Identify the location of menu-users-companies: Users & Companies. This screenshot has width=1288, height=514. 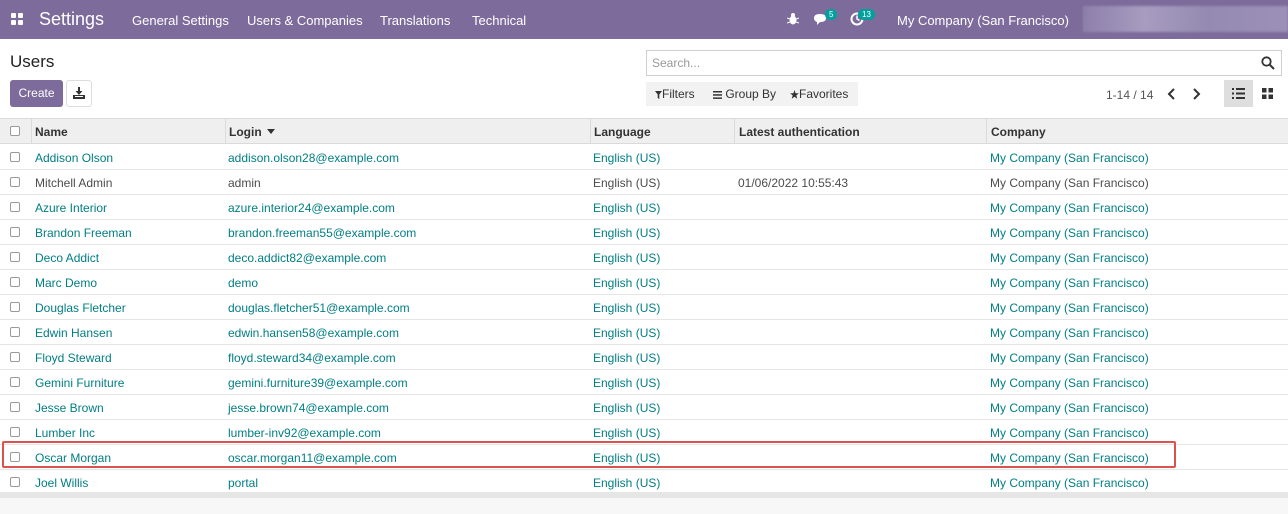
(305, 20).